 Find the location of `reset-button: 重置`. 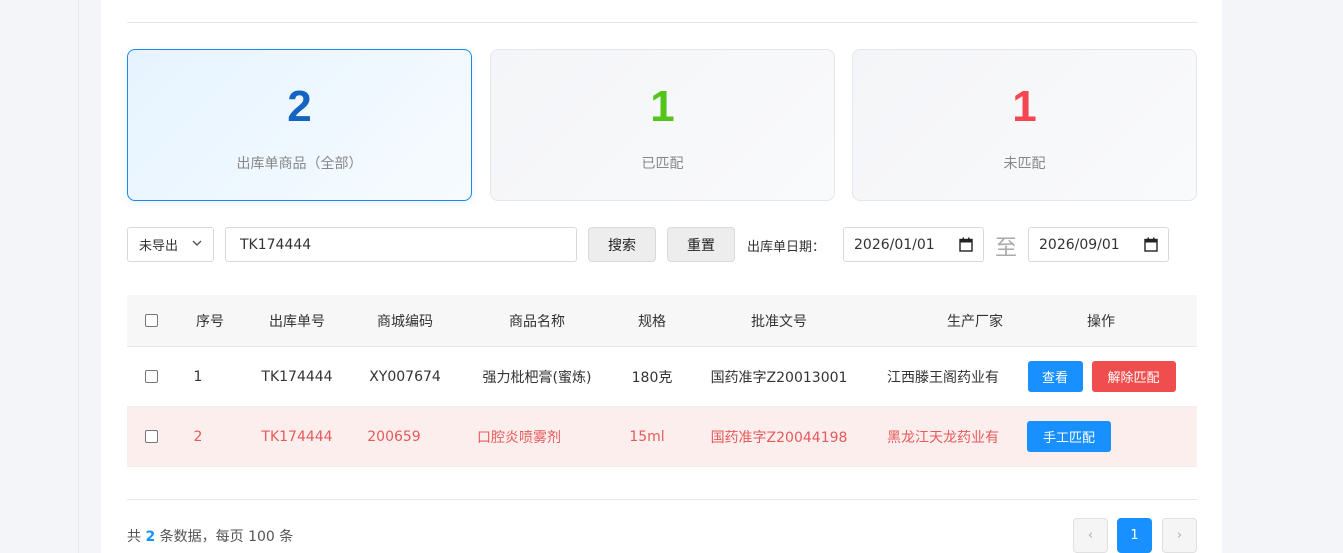

reset-button: 重置 is located at coordinates (701, 244).